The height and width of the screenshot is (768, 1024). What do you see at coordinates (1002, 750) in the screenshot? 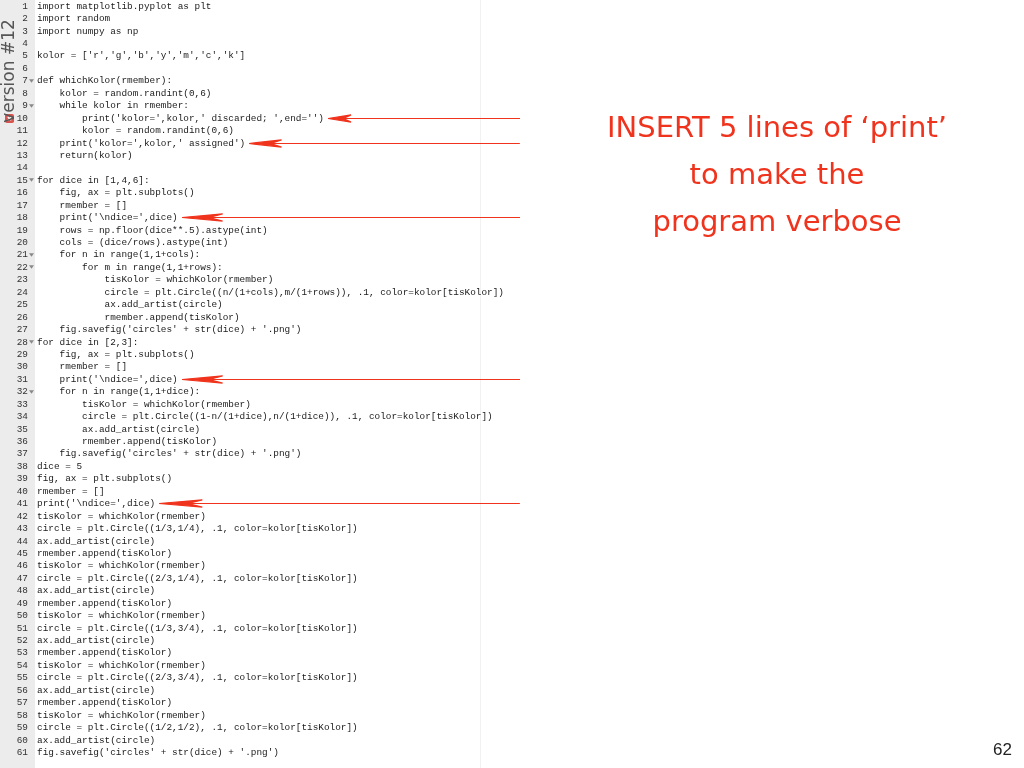
I see `slide-number: 62` at bounding box center [1002, 750].